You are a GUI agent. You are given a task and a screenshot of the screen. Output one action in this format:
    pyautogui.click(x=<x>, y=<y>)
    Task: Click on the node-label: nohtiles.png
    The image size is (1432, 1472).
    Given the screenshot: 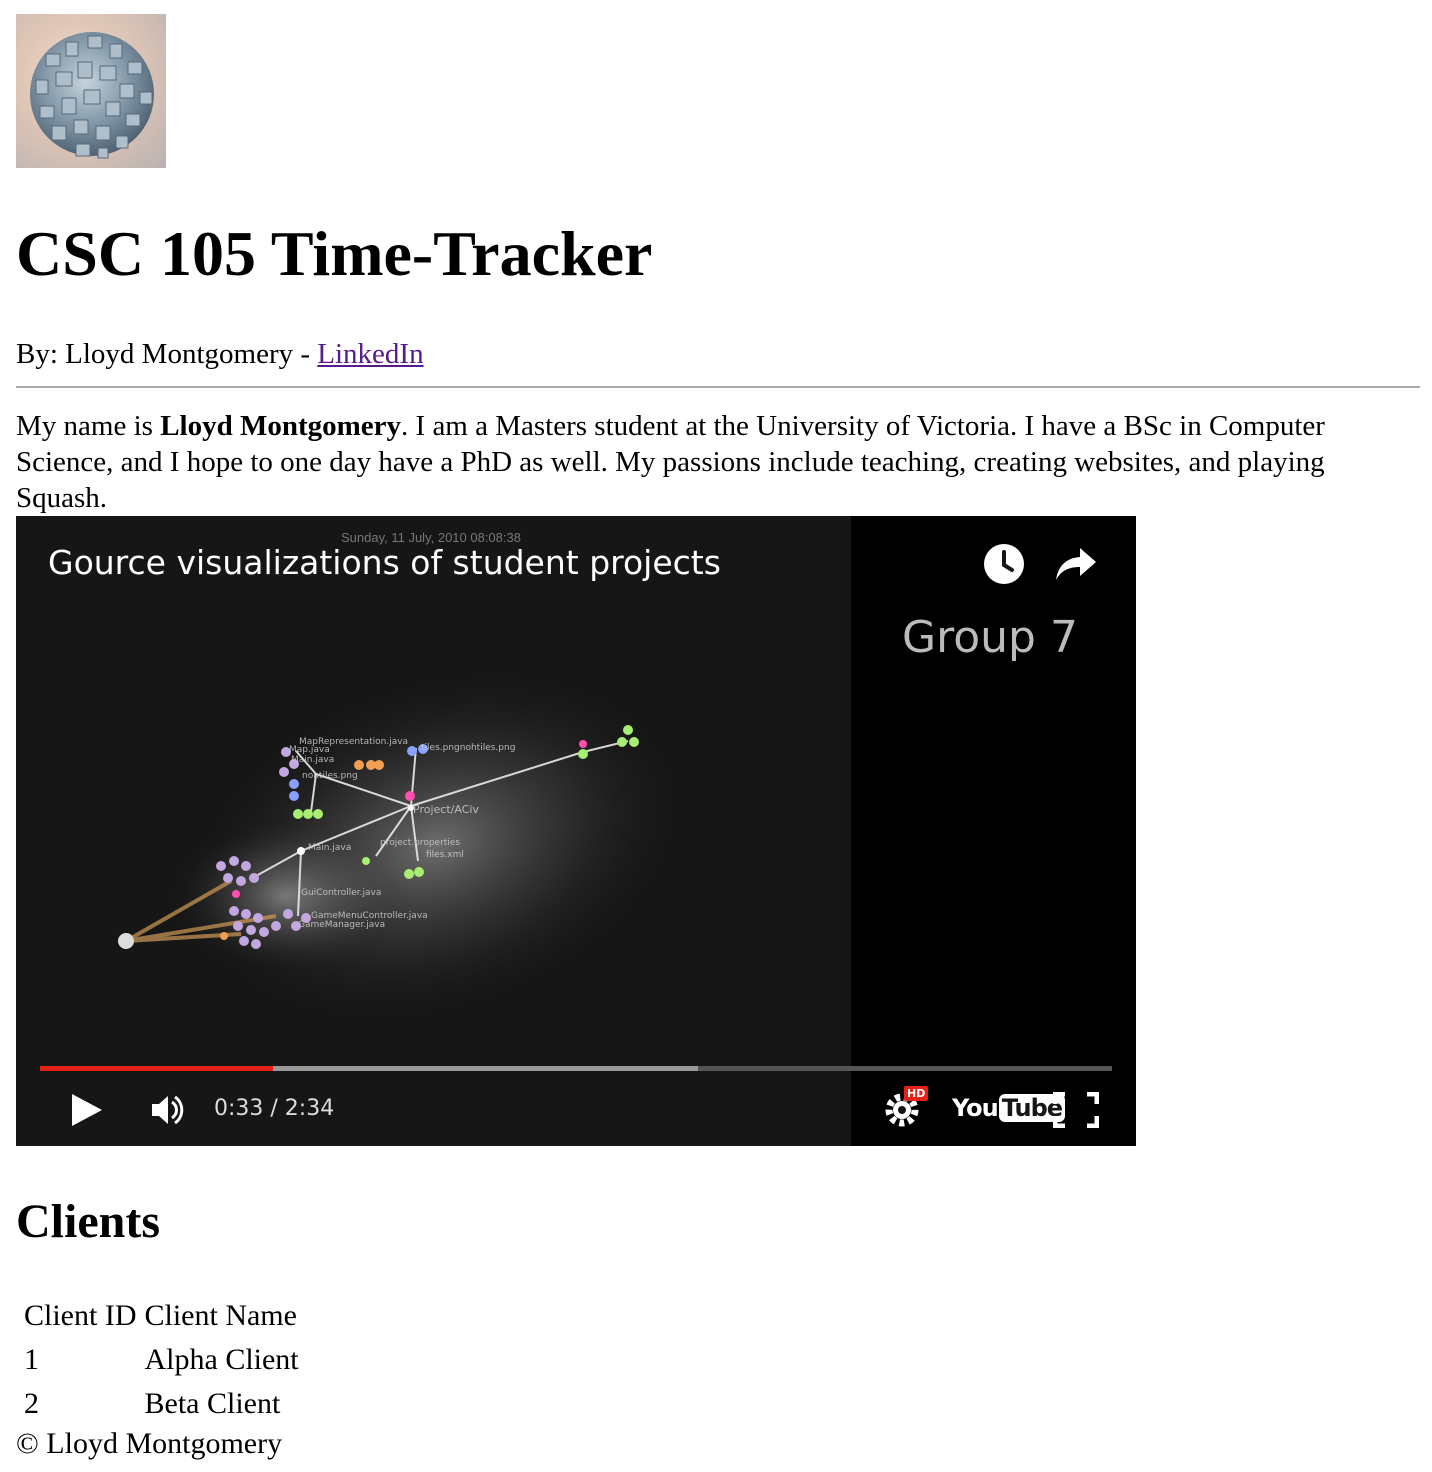 What is the action you would take?
    pyautogui.click(x=330, y=776)
    